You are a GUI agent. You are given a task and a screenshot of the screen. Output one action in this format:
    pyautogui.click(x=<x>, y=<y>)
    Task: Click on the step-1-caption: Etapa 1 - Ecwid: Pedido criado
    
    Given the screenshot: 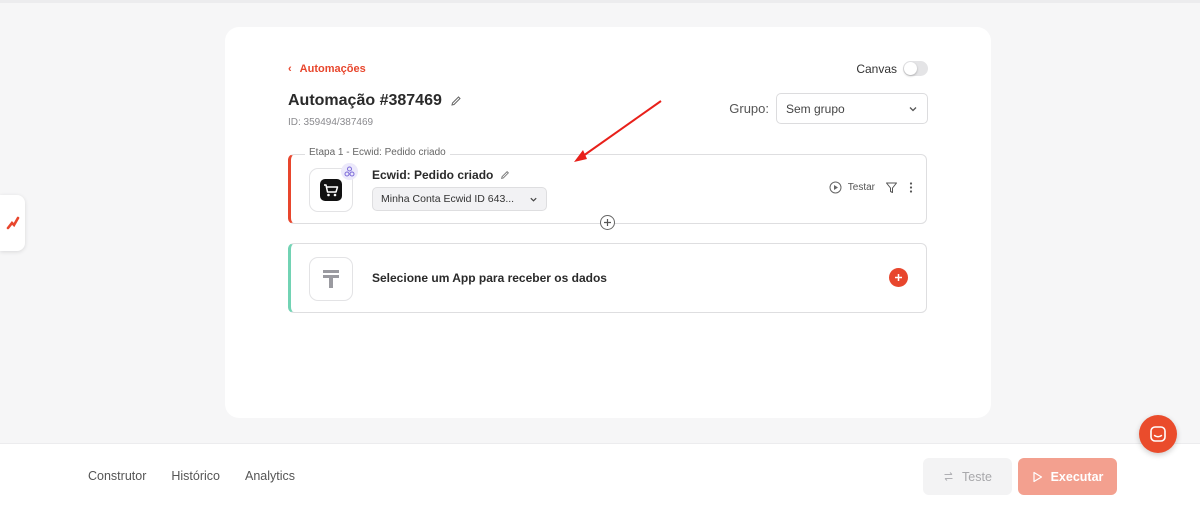 What is the action you would take?
    pyautogui.click(x=377, y=152)
    